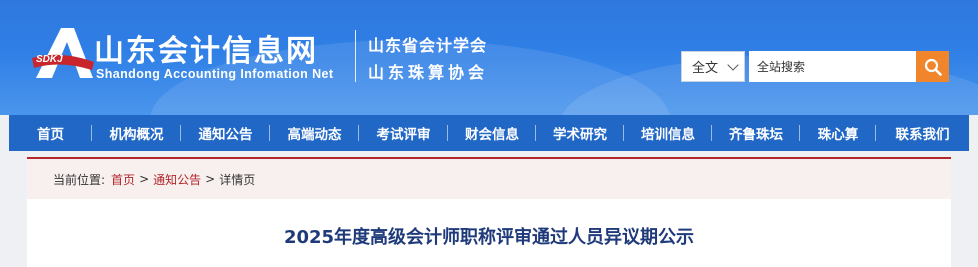 The height and width of the screenshot is (267, 978). I want to click on header-divider, so click(355, 56).